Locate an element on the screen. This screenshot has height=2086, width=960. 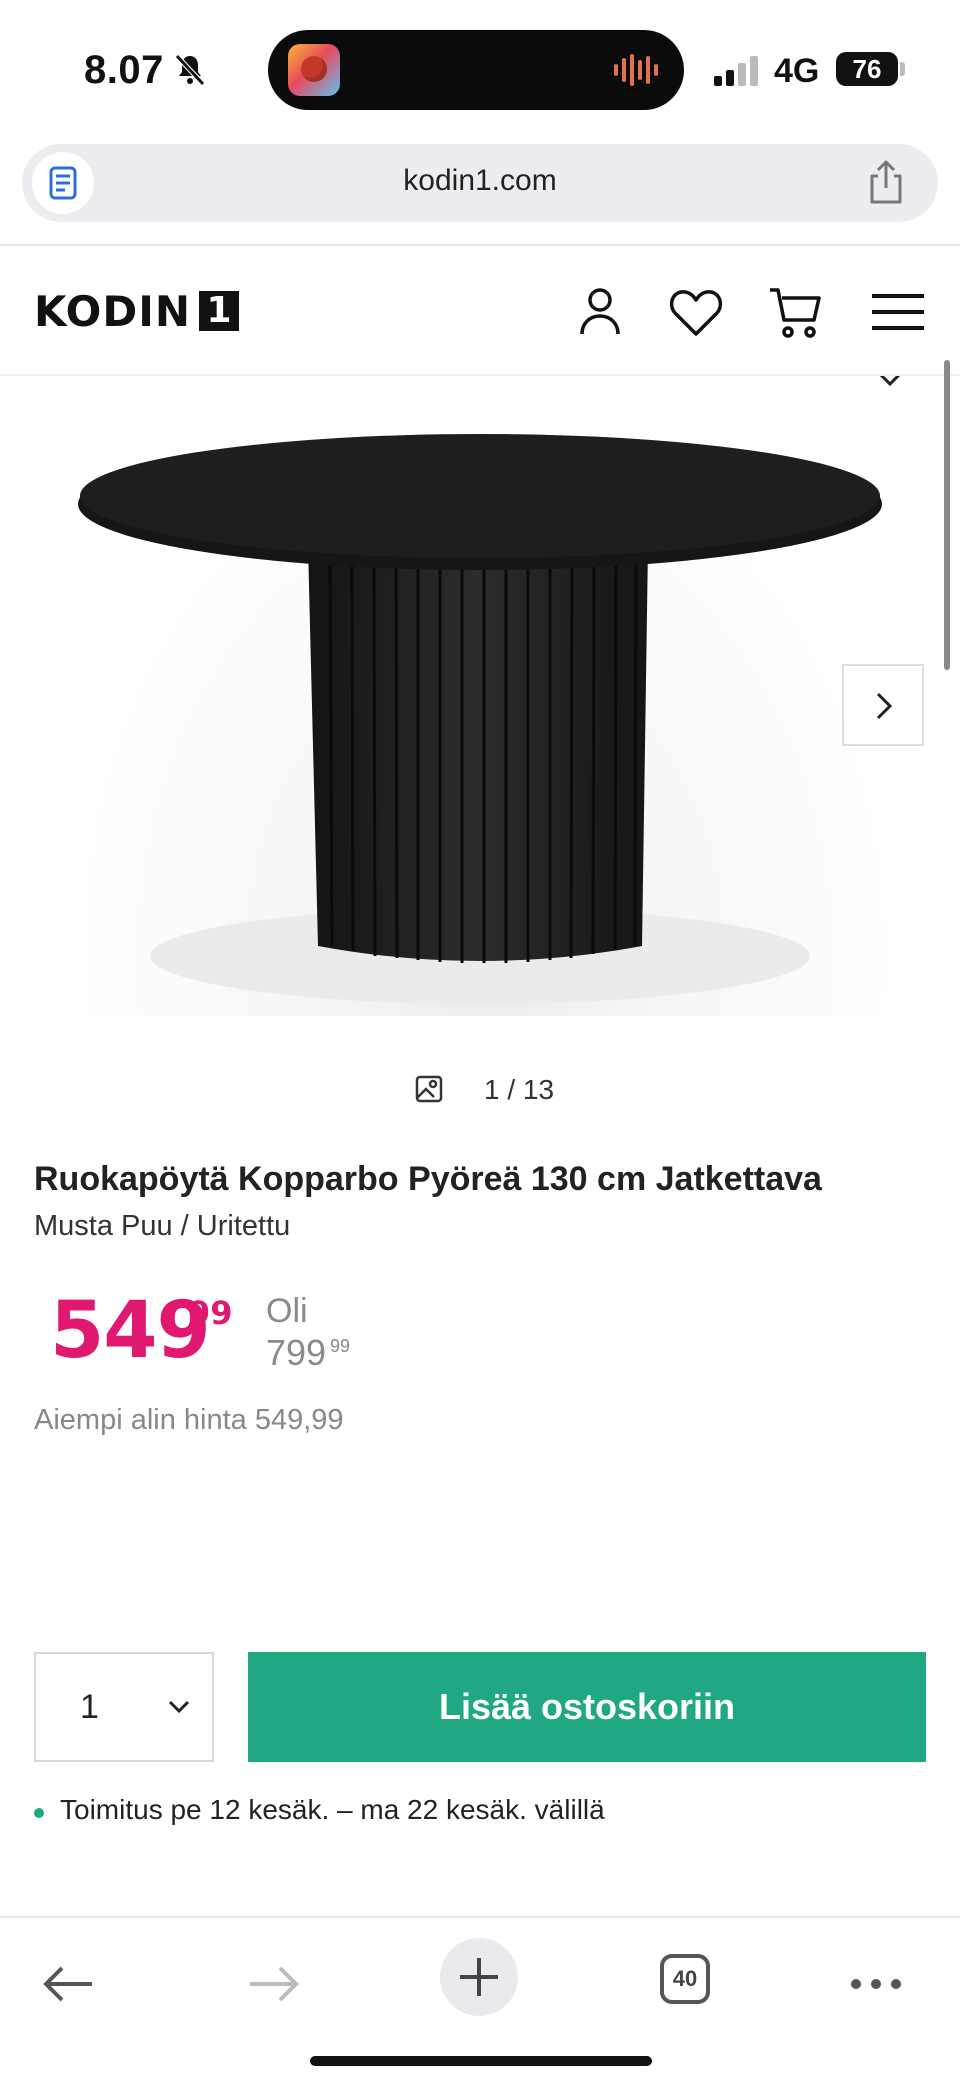
logo-text: KODIN is located at coordinates (113, 311).